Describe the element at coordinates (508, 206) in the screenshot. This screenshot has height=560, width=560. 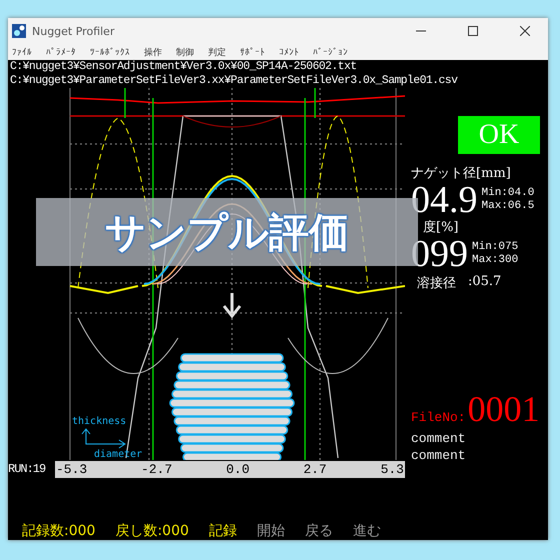
I see `max-value: Max:06.5` at that location.